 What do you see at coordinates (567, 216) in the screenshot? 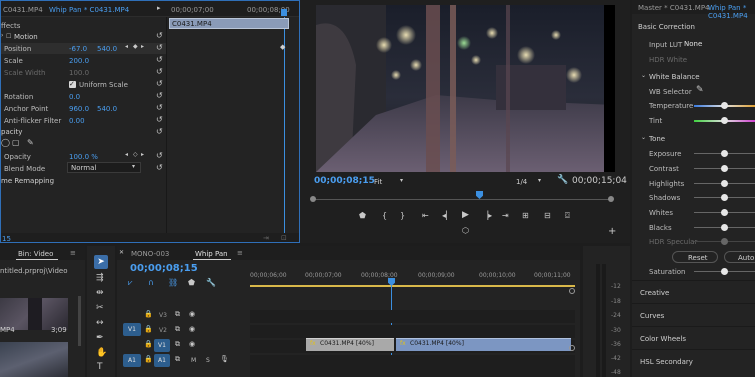
I see `export-frame-icon: ⌼` at bounding box center [567, 216].